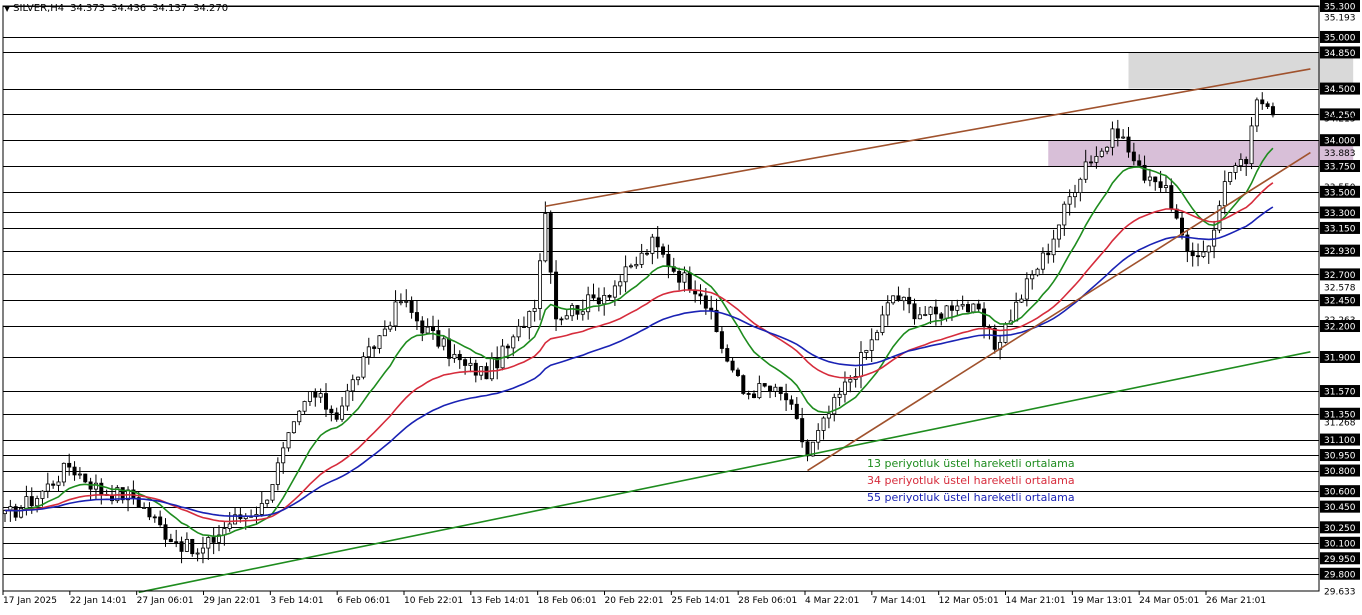 This screenshot has width=1362, height=615. Describe the element at coordinates (1340, 508) in the screenshot. I see `y-tick-label: 30.450` at that location.